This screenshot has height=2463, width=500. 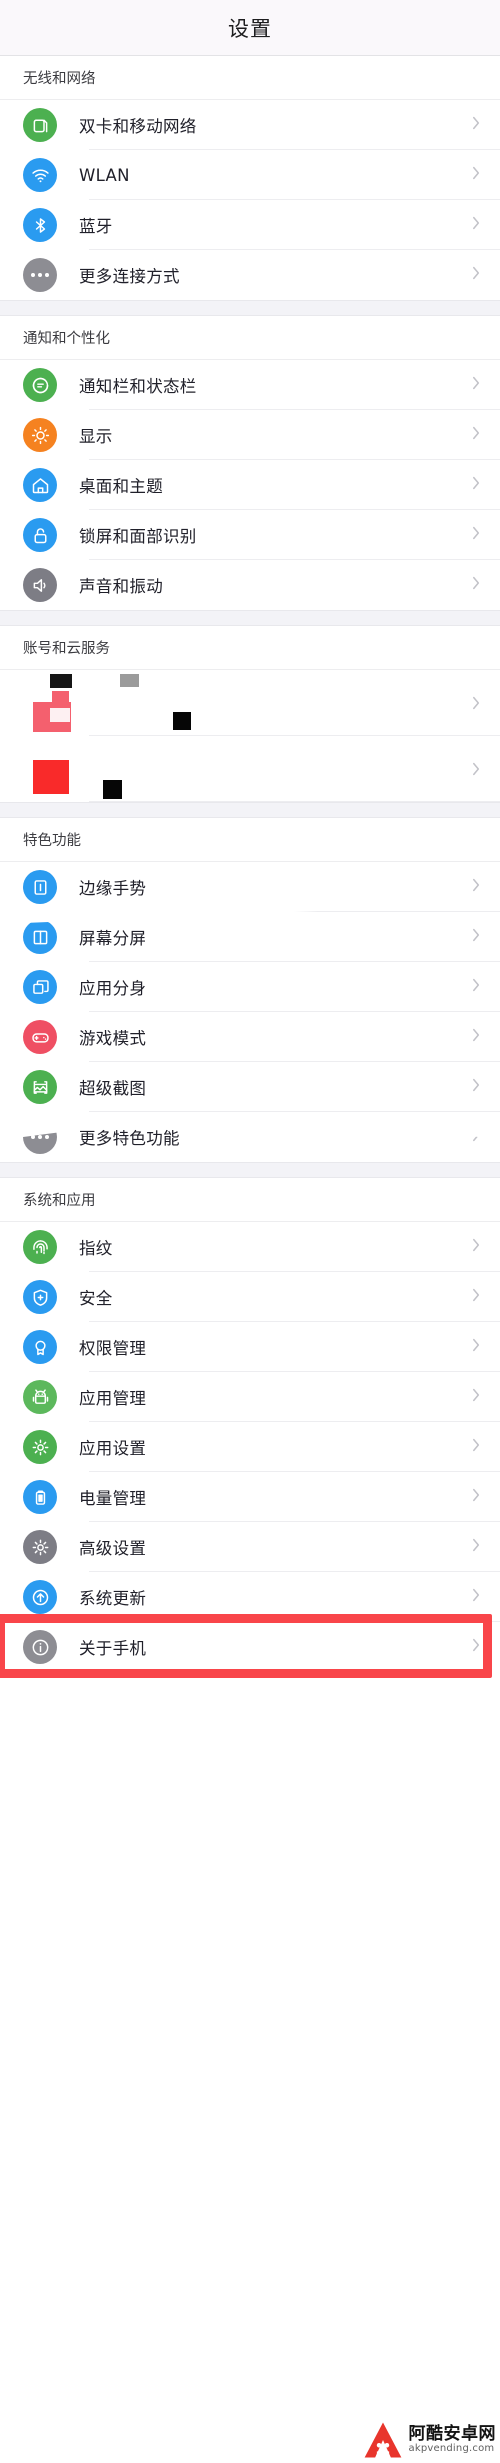 What do you see at coordinates (250, 585) in the screenshot?
I see `list-item-speaker-volume: 声音和振动` at bounding box center [250, 585].